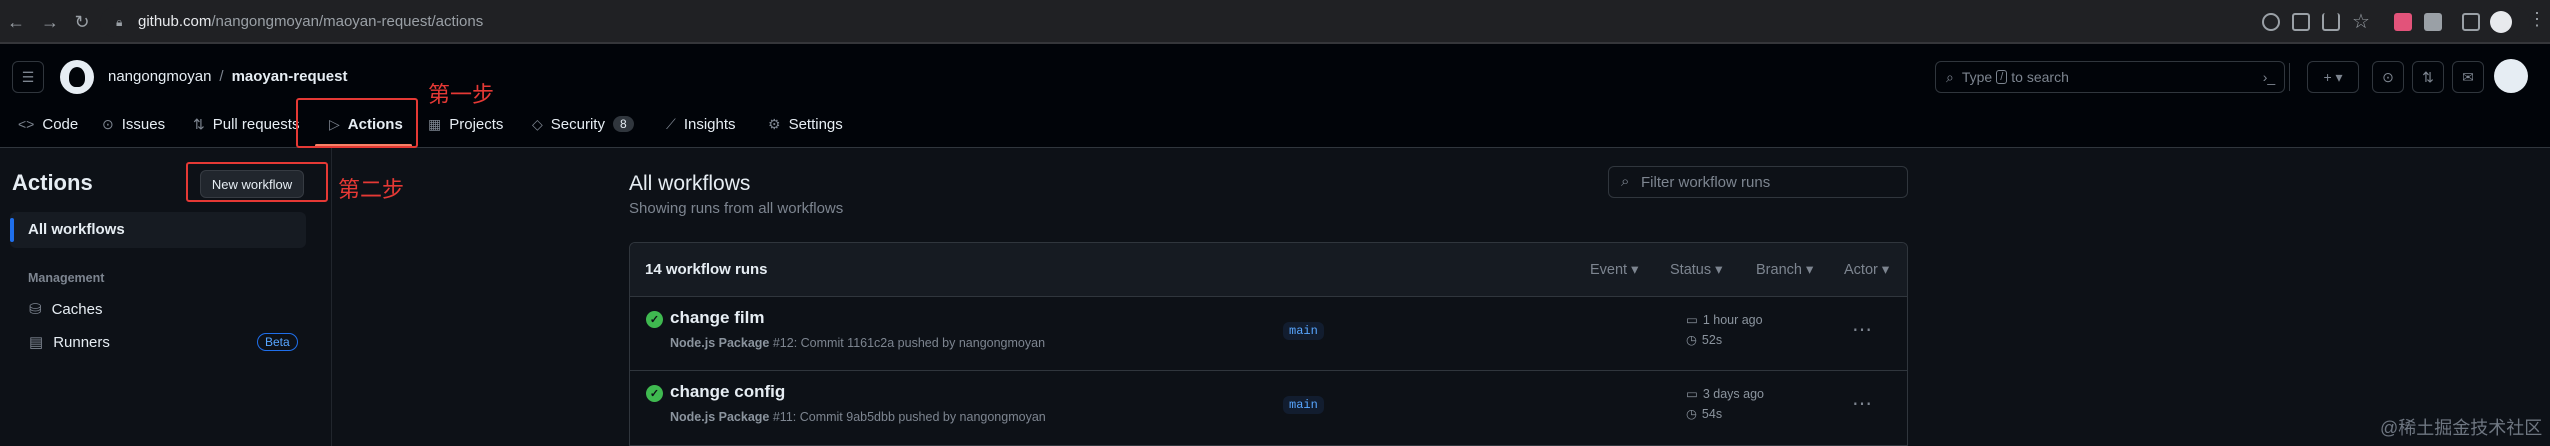 Image resolution: width=2550 pixels, height=446 pixels. Describe the element at coordinates (1779, 270) in the screenshot. I see `branch-filter-label: Branch` at that location.